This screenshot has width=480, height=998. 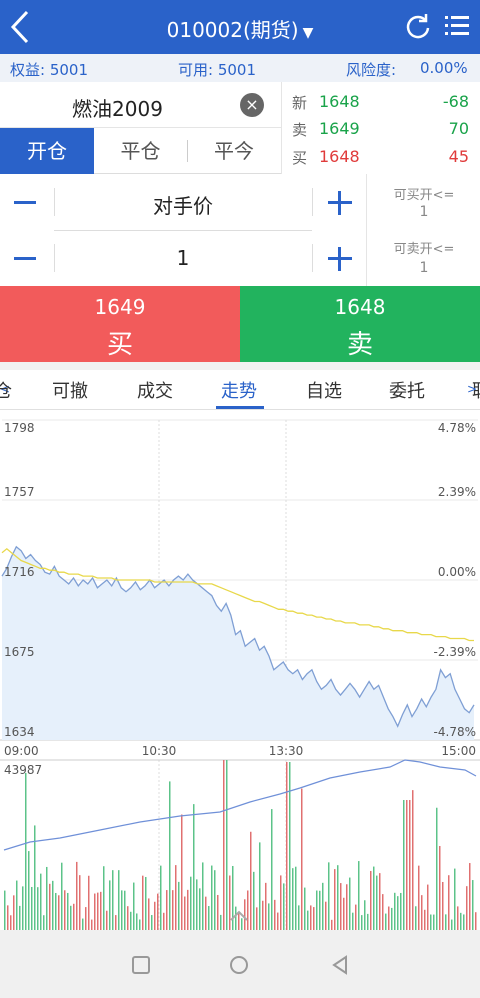 I want to click on sell-open-limit-label: 可卖开<=, so click(x=424, y=249).